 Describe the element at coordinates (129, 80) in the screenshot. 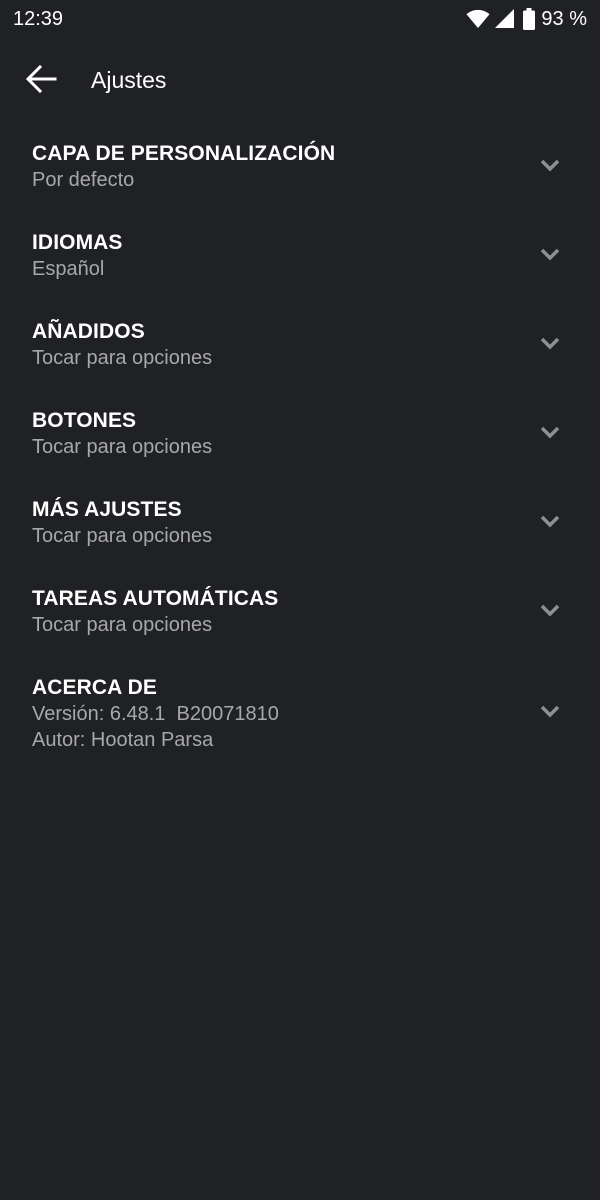

I see `page-title: Ajustes` at that location.